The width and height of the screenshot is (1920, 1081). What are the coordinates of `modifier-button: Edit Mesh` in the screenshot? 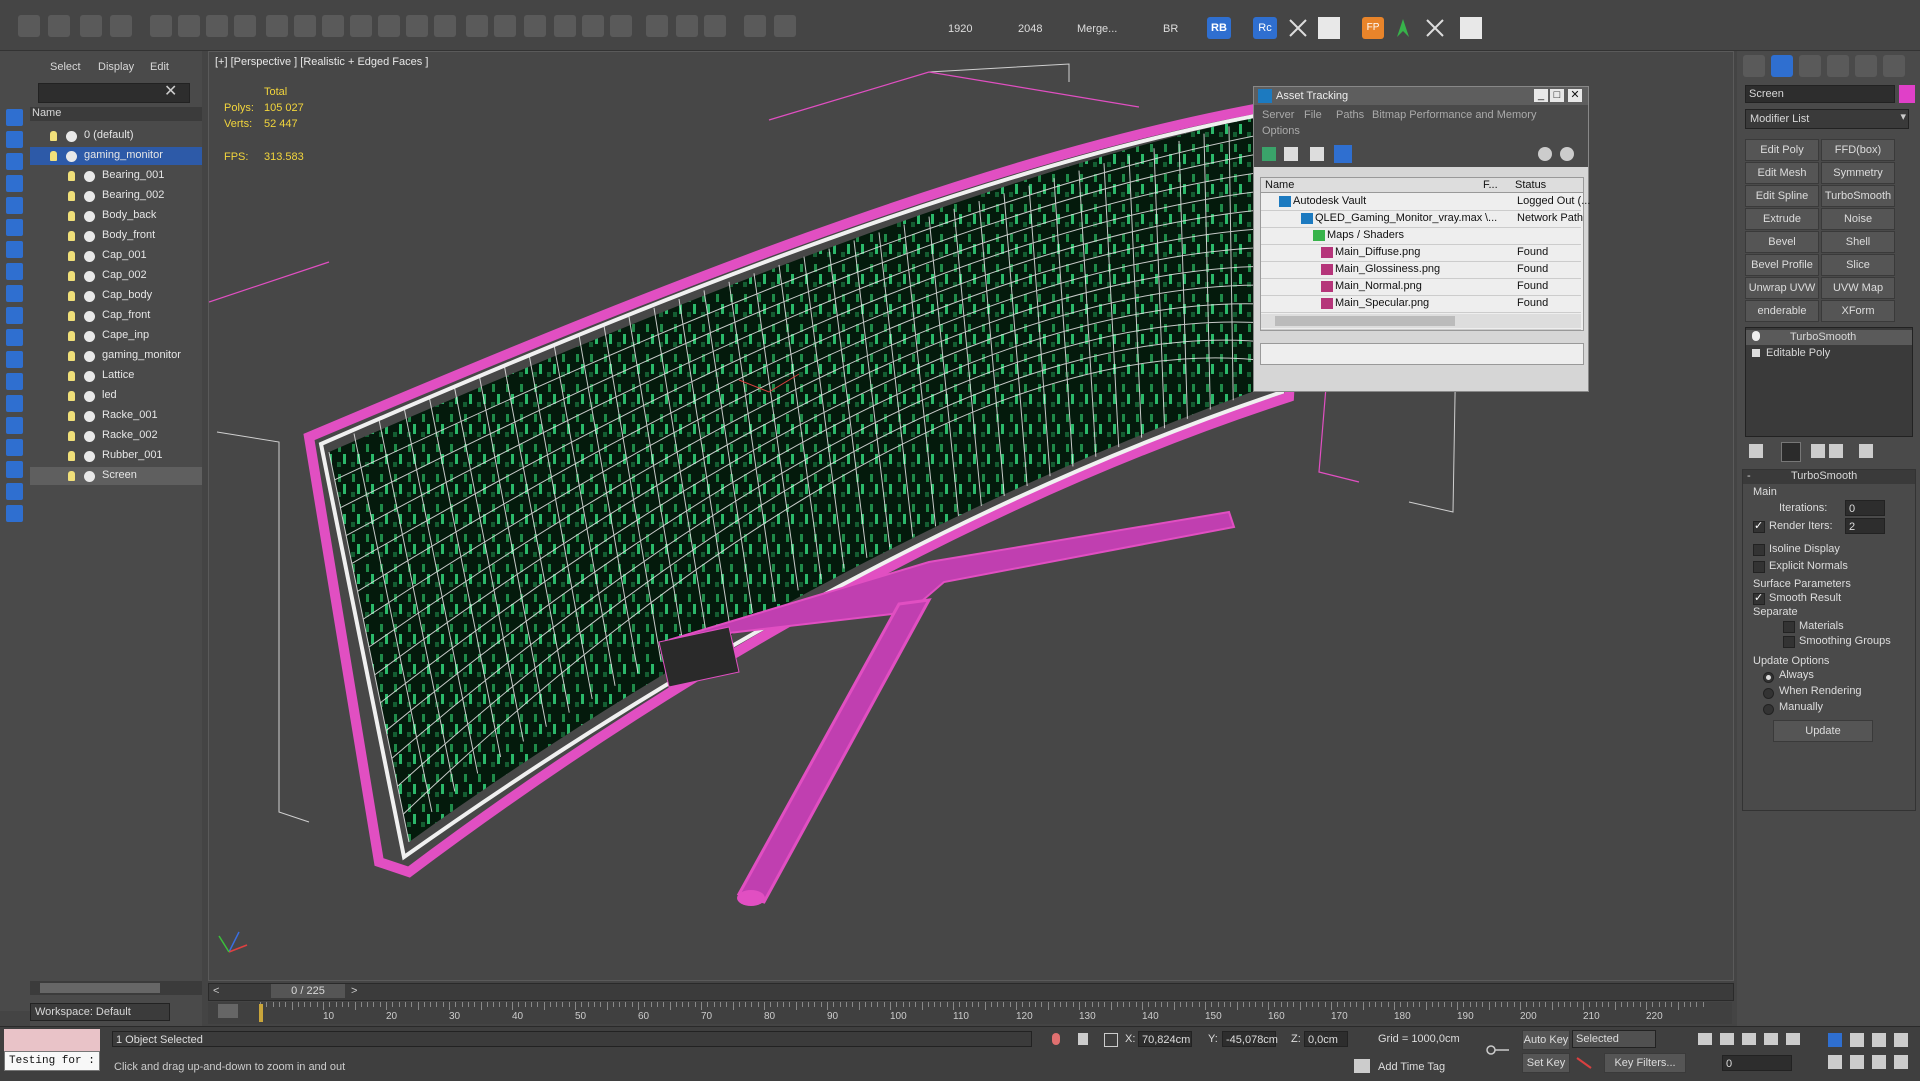 It's located at (1782, 173).